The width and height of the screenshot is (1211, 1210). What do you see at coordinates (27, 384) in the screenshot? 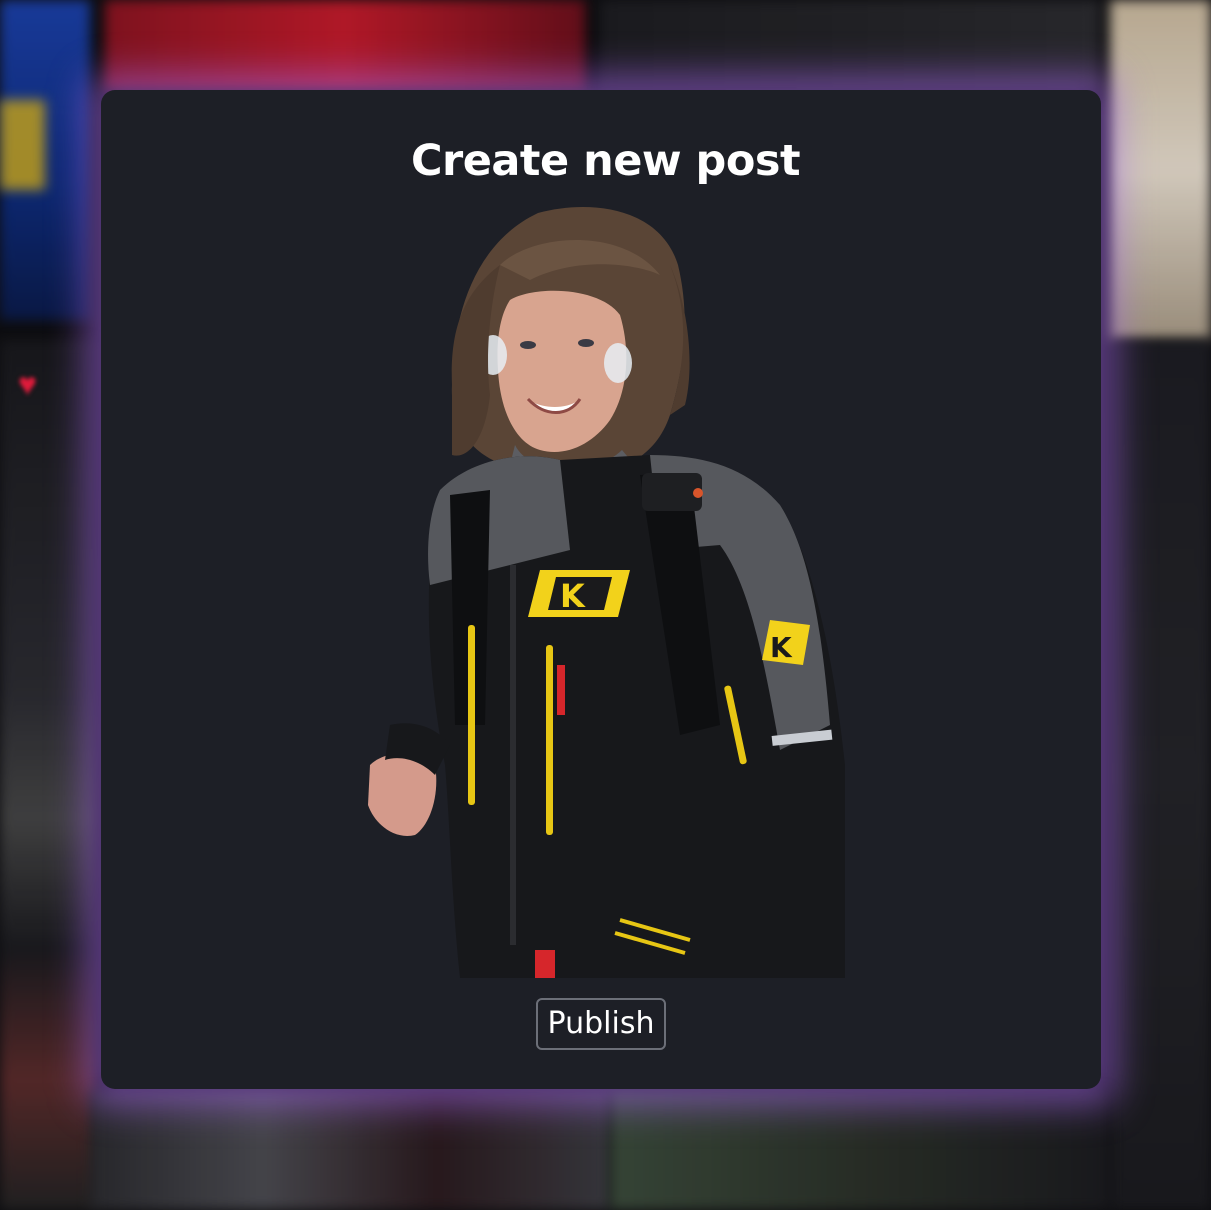
I see `heart-icon: ♥` at bounding box center [27, 384].